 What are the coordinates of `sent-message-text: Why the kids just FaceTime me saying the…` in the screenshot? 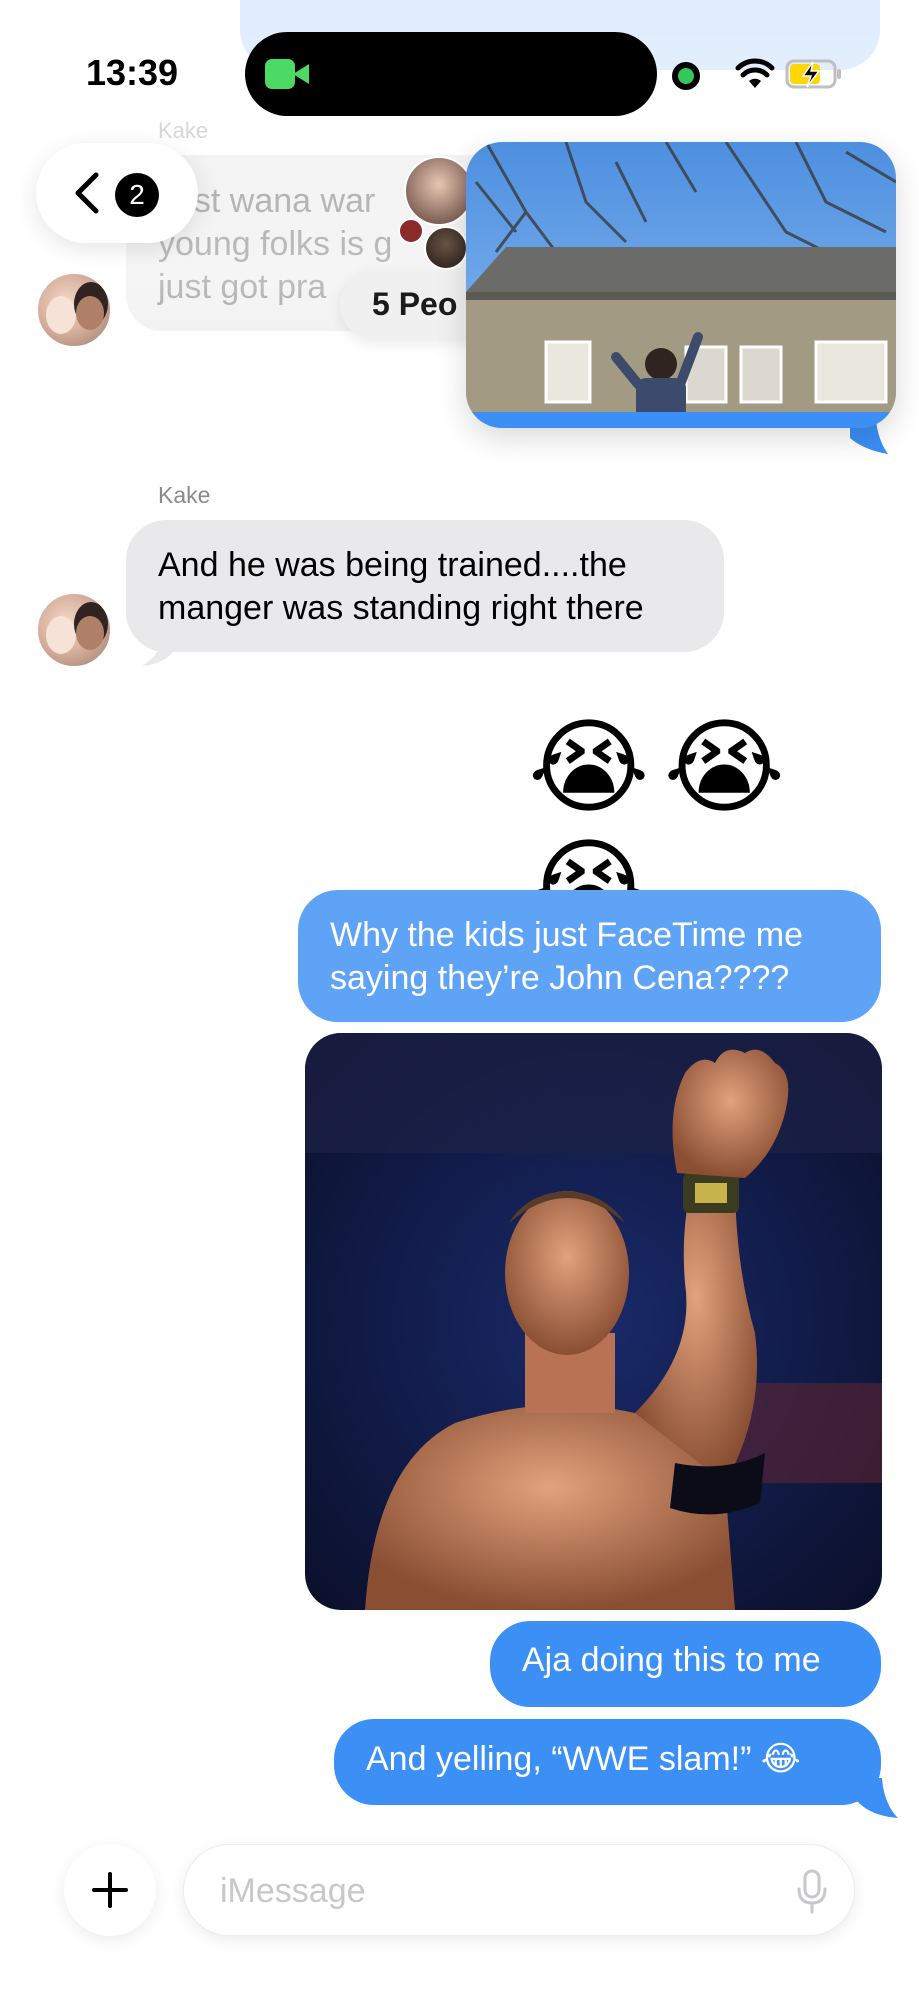 It's located at (566, 956).